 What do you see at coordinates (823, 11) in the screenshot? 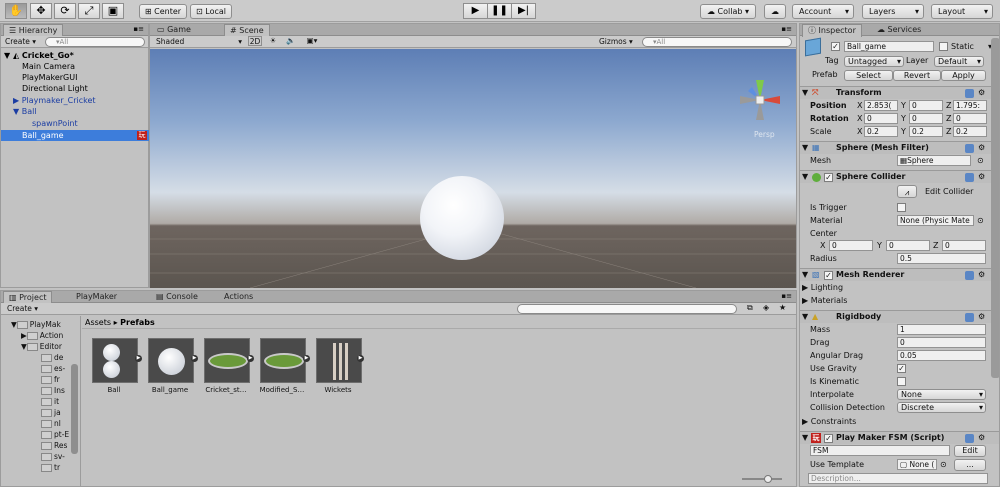
I see `account-dropdown: Account ▾` at bounding box center [823, 11].